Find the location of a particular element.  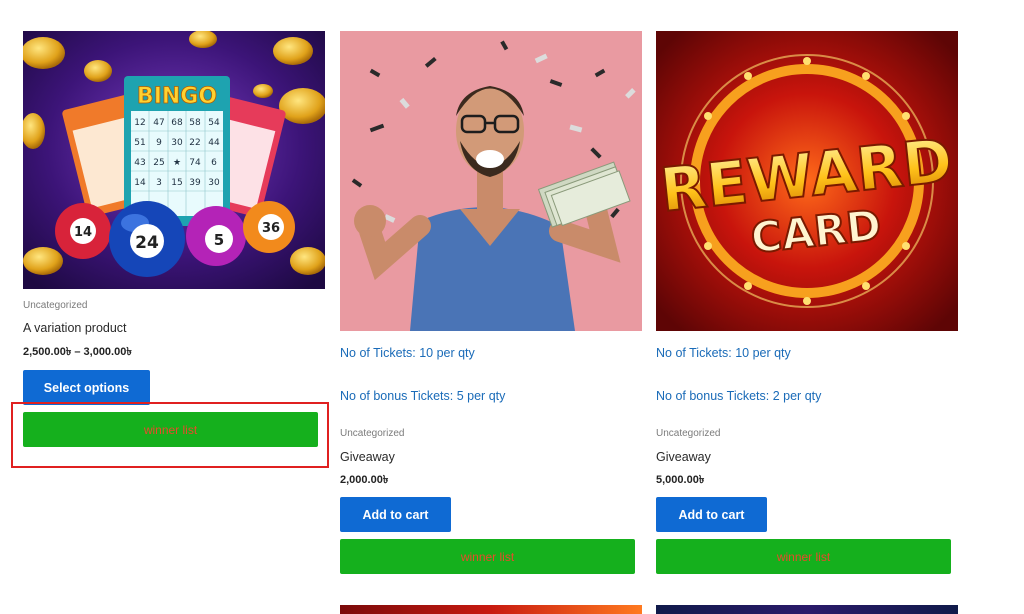

svg-text: 51 is located at coordinates (139, 143).